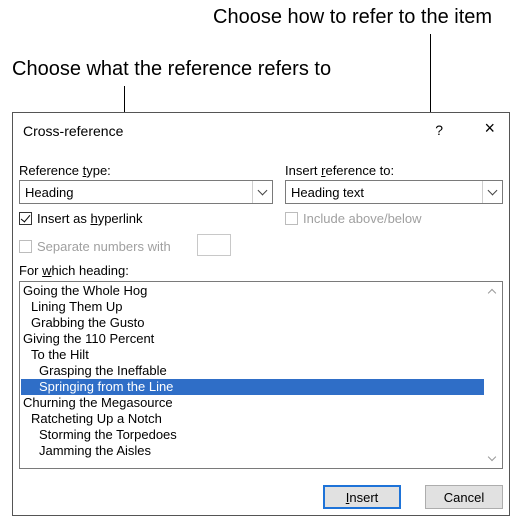  Describe the element at coordinates (49, 192) in the screenshot. I see `reference-type-value: Heading` at that location.